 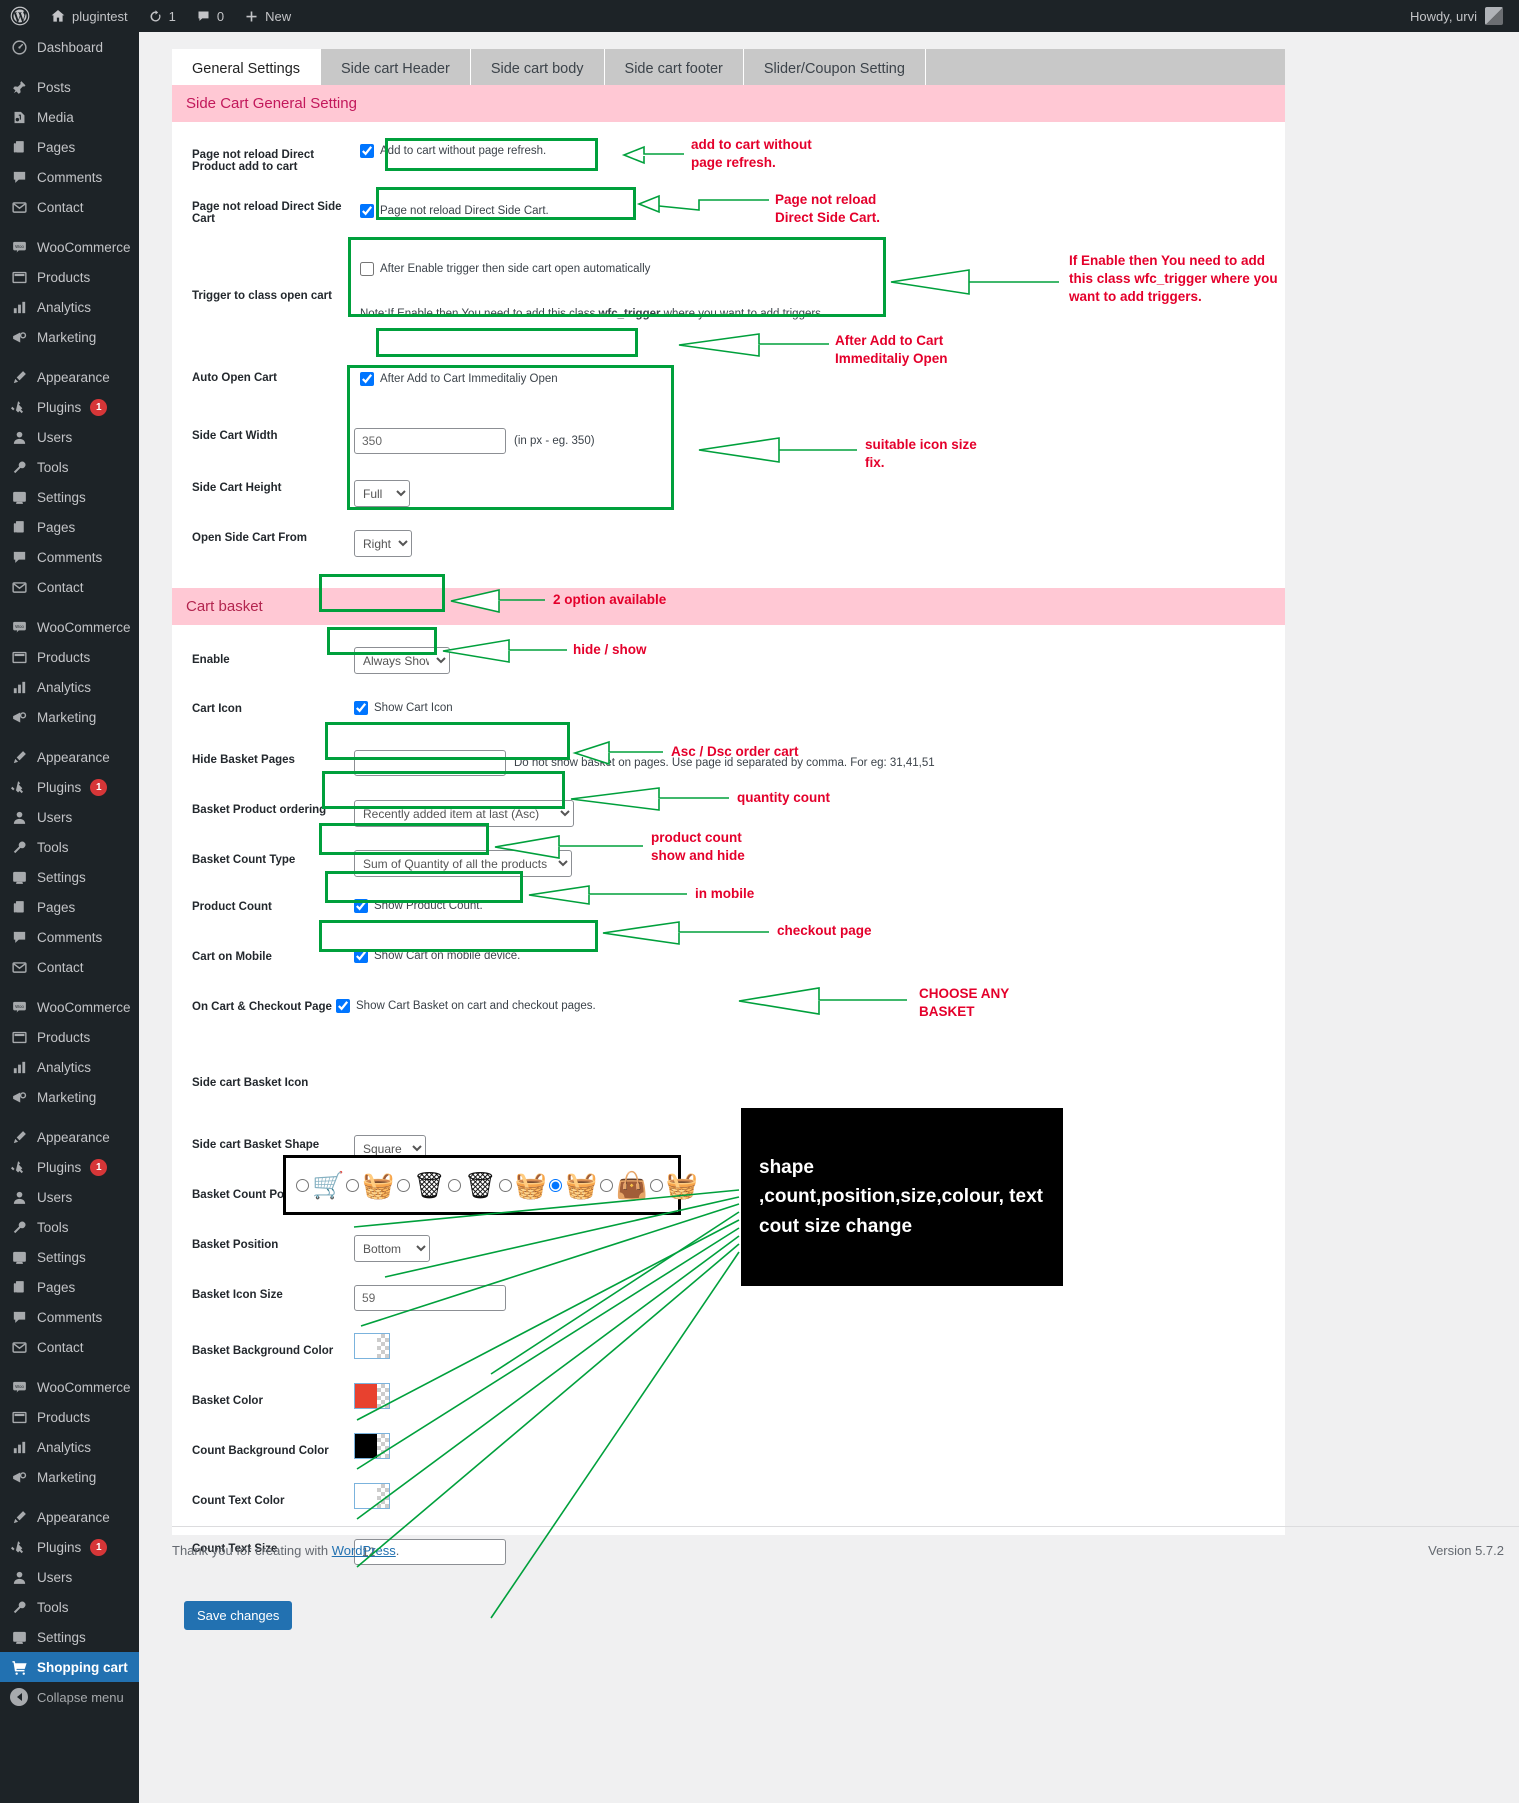 I want to click on checkbox-show-basket-cart-checkout, so click(x=343, y=1006).